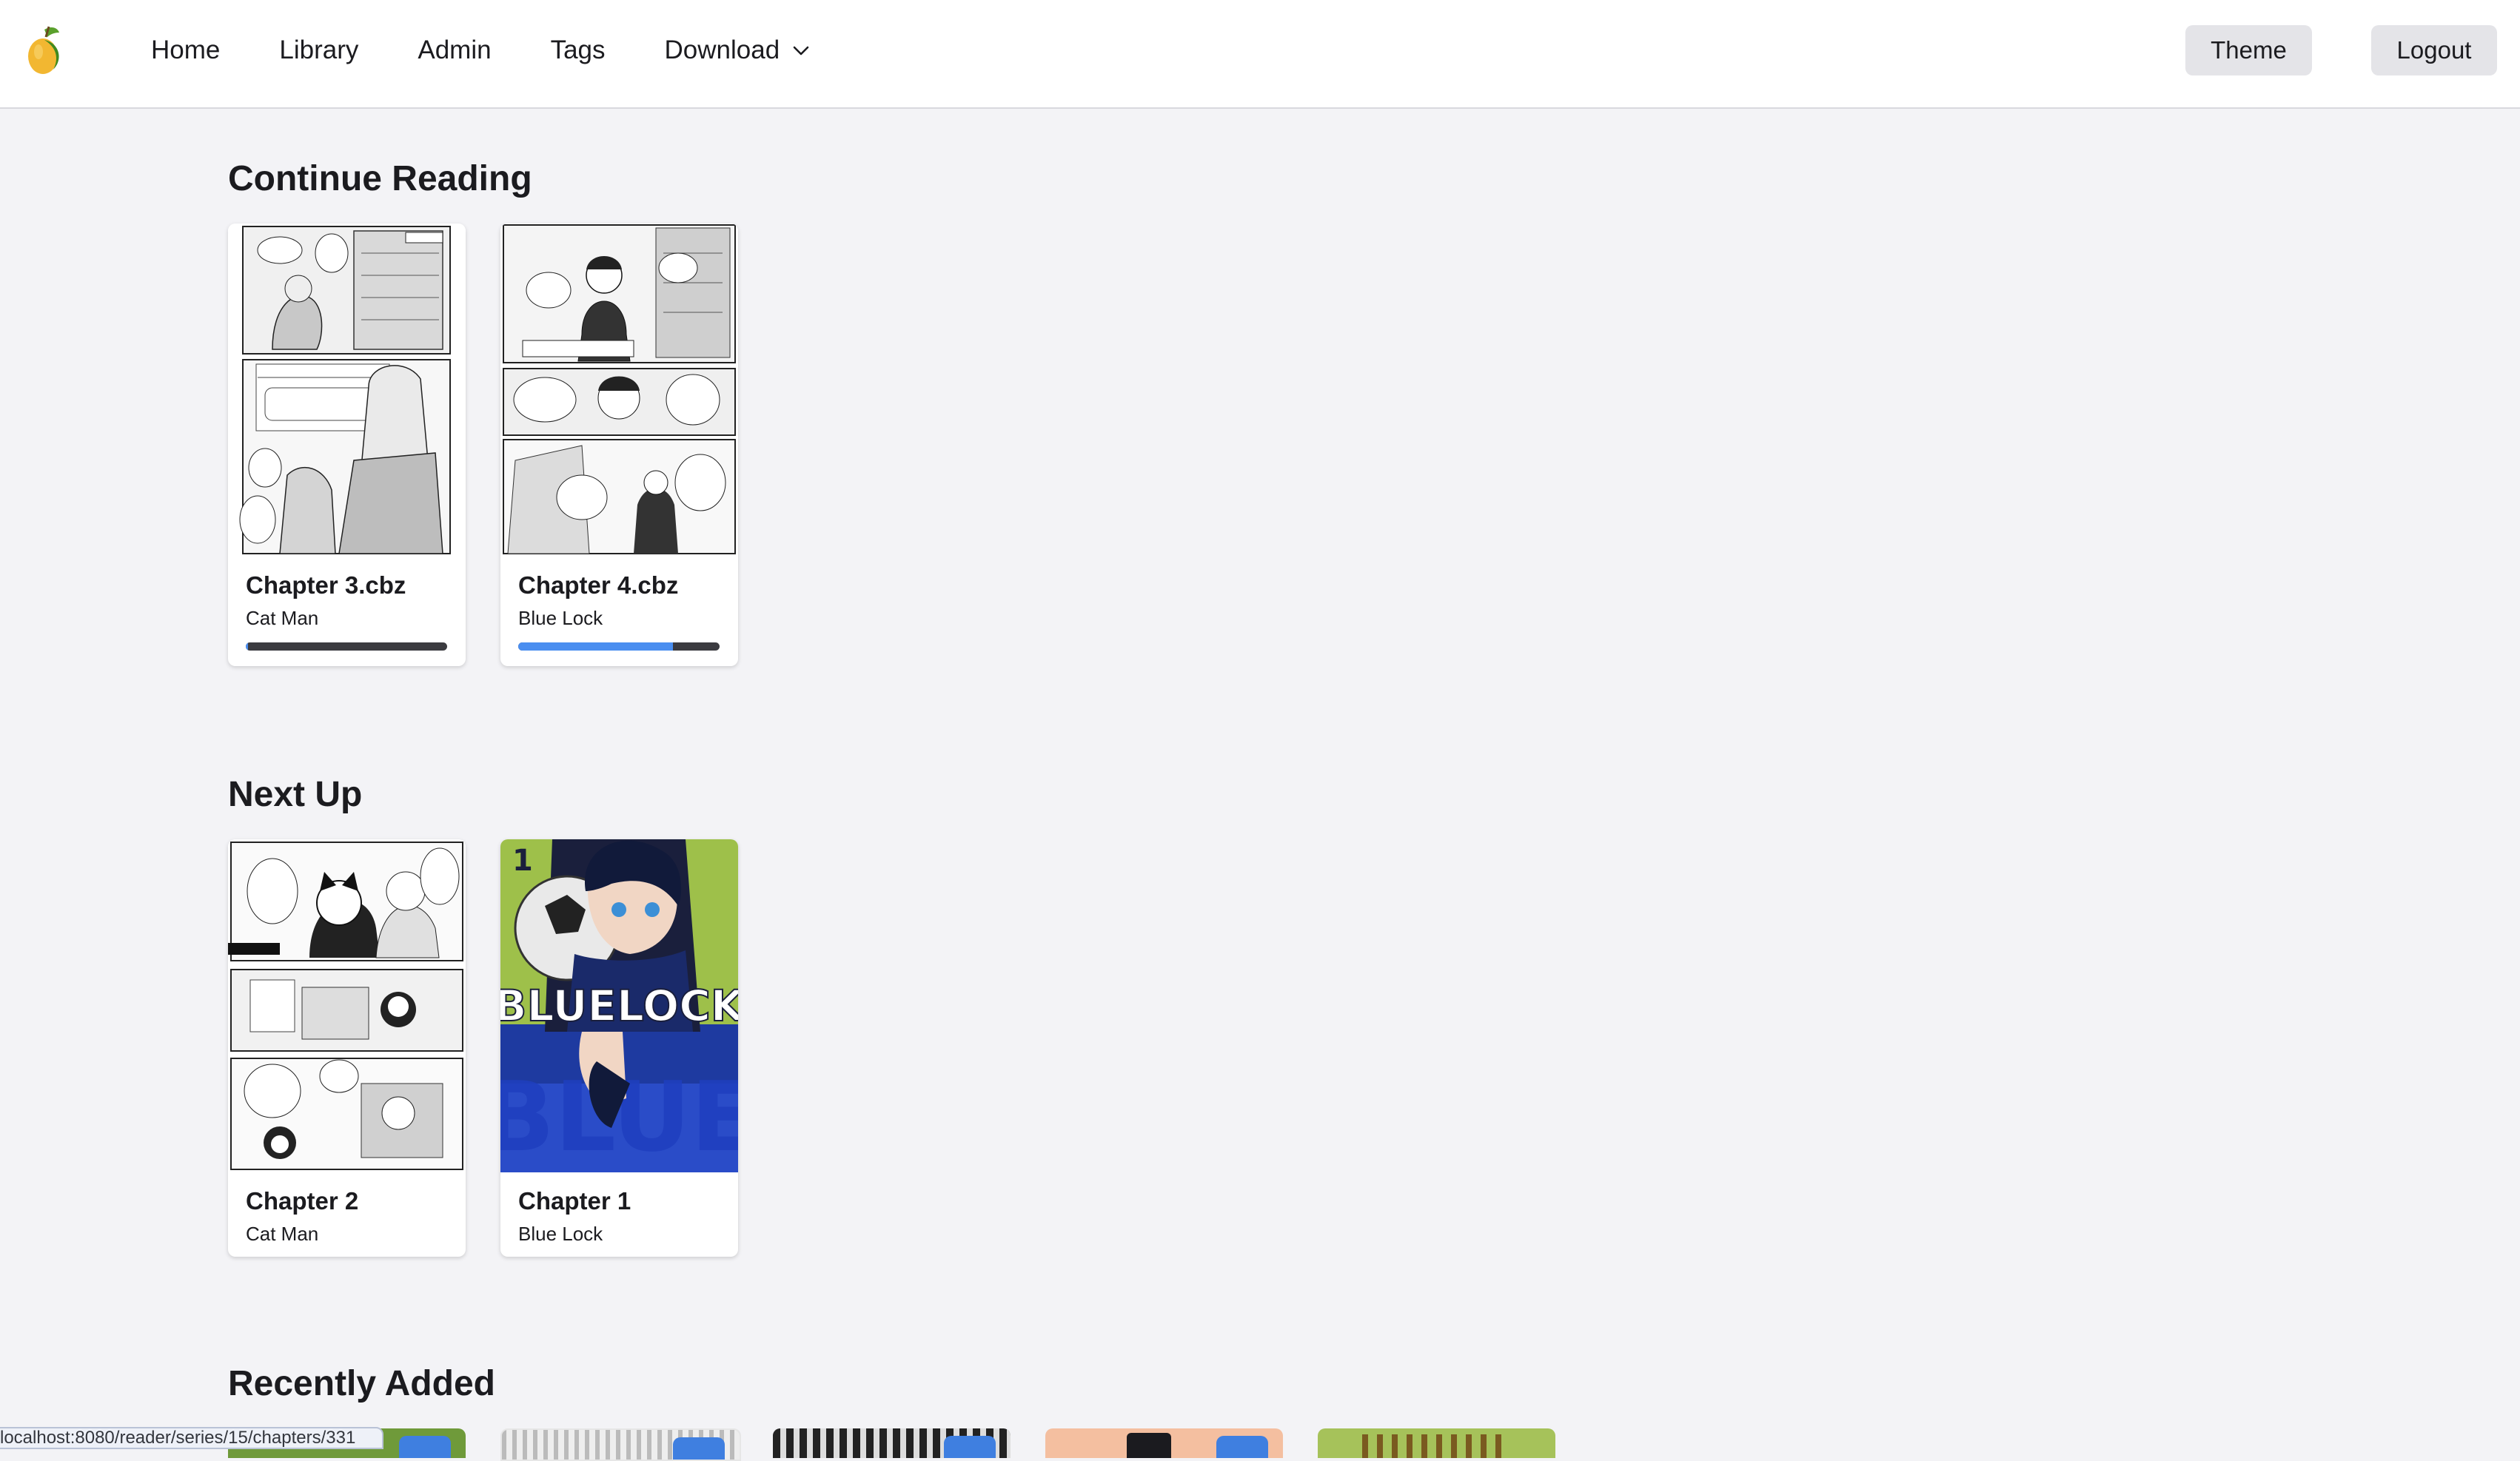 This screenshot has width=2520, height=1461. I want to click on recently-added-heading: Recently Added, so click(361, 1383).